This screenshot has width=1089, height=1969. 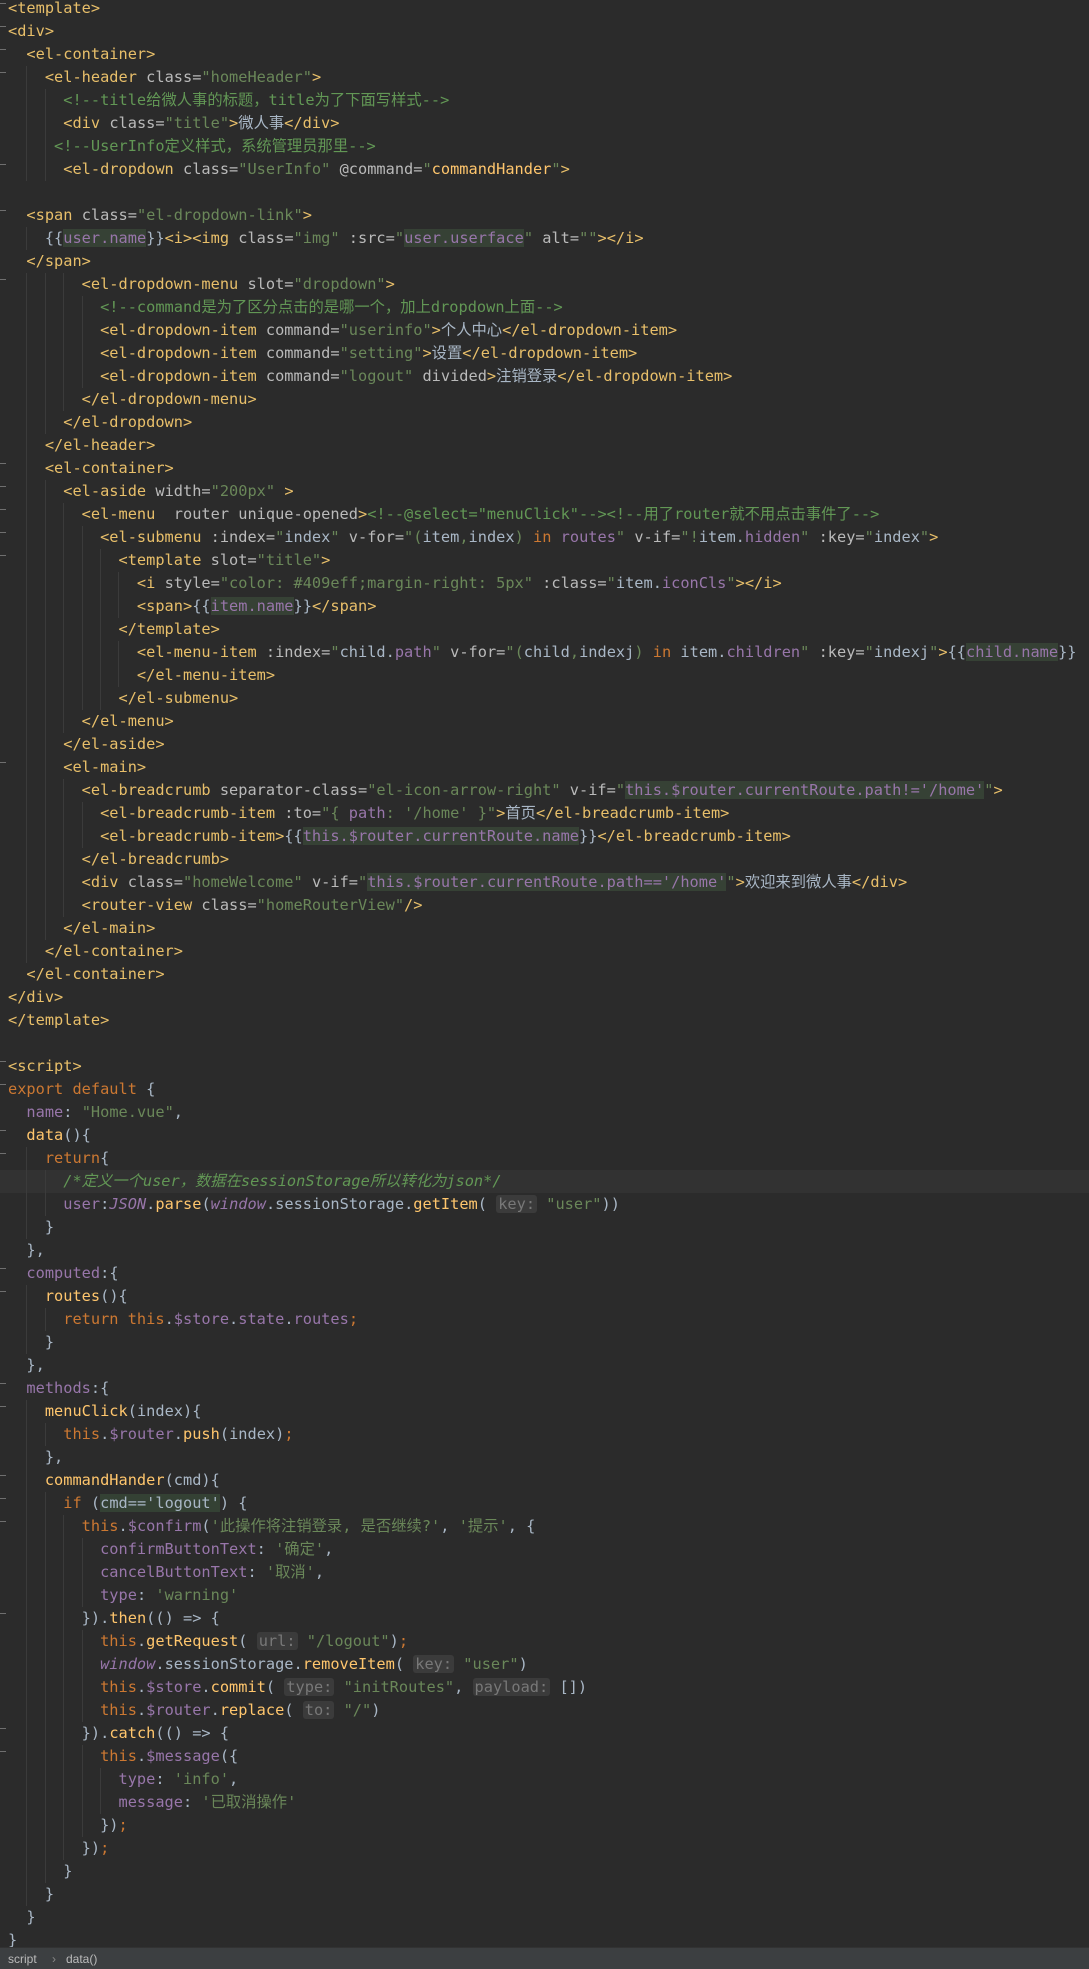 I want to click on code-line: <!--UserInfo定义样式，系统管理员那里-->, so click(x=544, y=146).